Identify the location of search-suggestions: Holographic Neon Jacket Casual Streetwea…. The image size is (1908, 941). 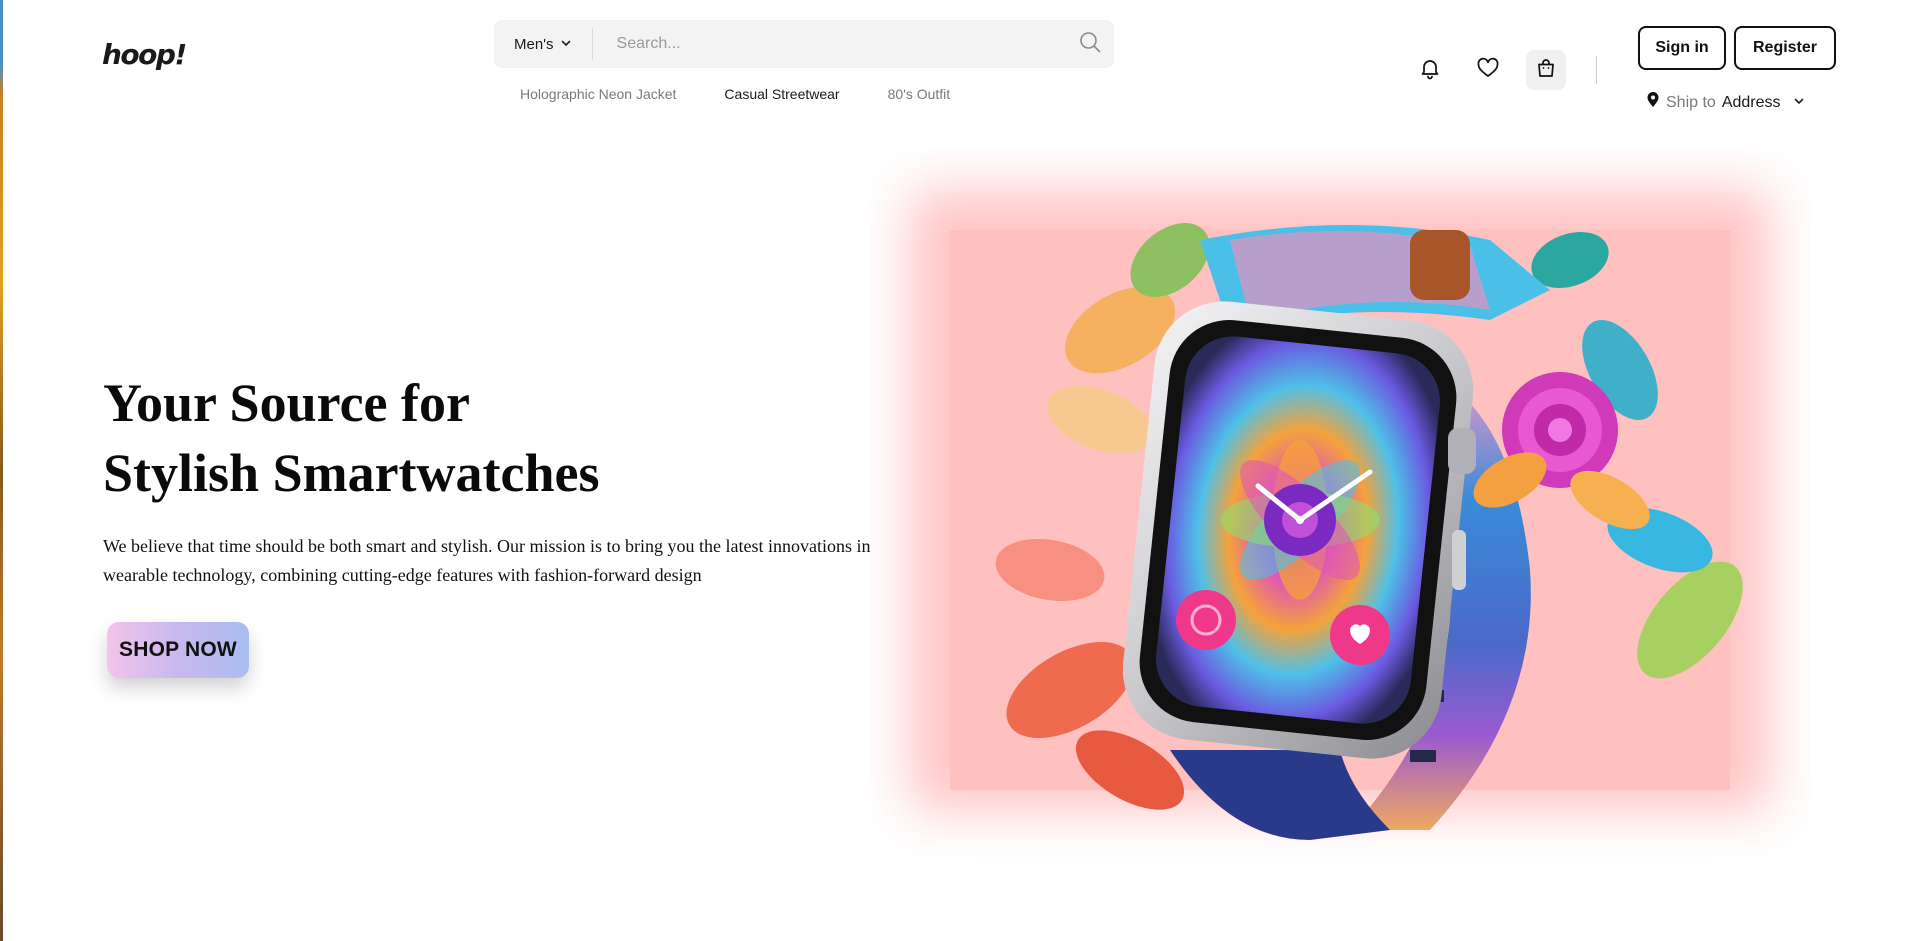
(735, 94).